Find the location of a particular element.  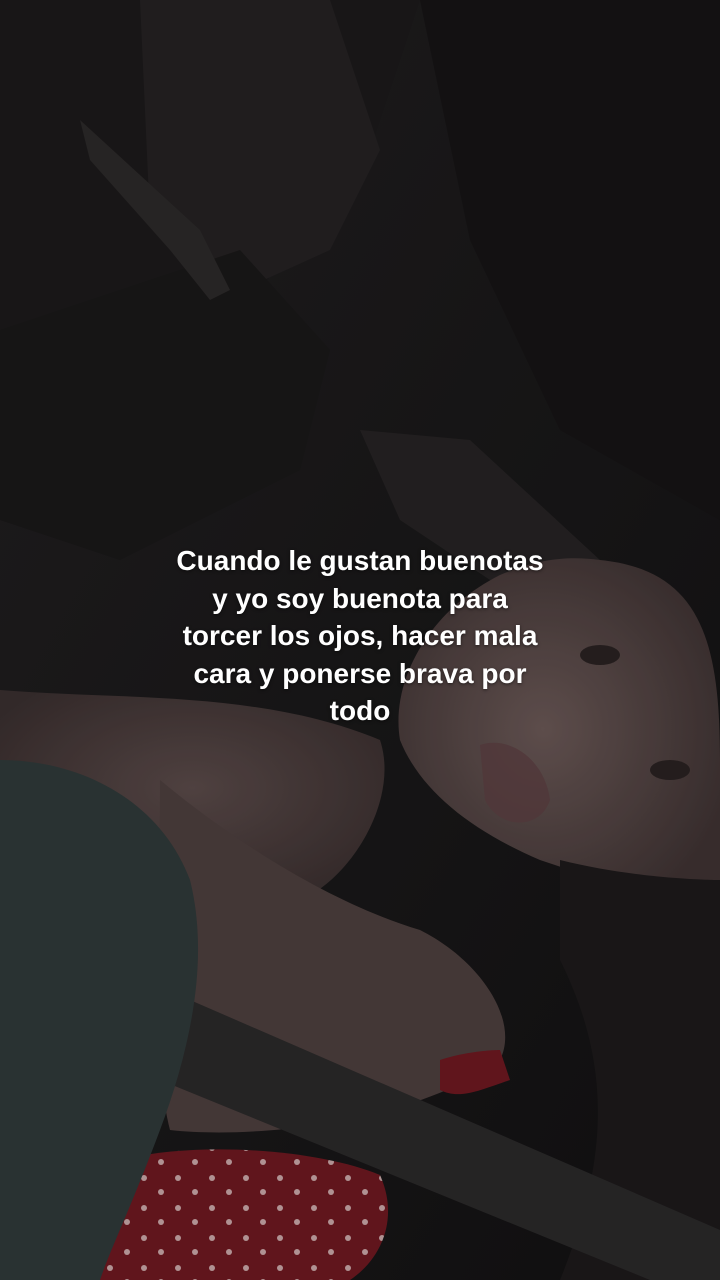

caption-line: torcer los ojos, hacer mala is located at coordinates (360, 635).